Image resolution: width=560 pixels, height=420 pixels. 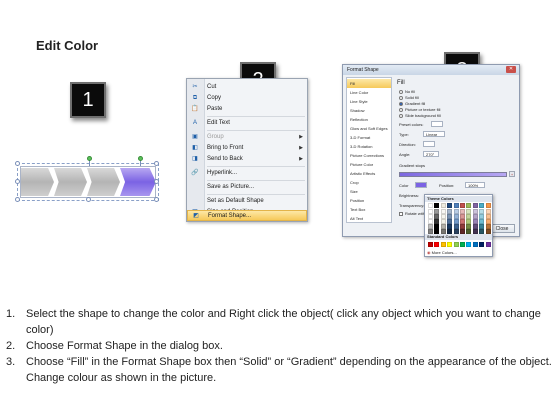 What do you see at coordinates (369, 92) in the screenshot?
I see `nav-item-line-color: Line Color` at bounding box center [369, 92].